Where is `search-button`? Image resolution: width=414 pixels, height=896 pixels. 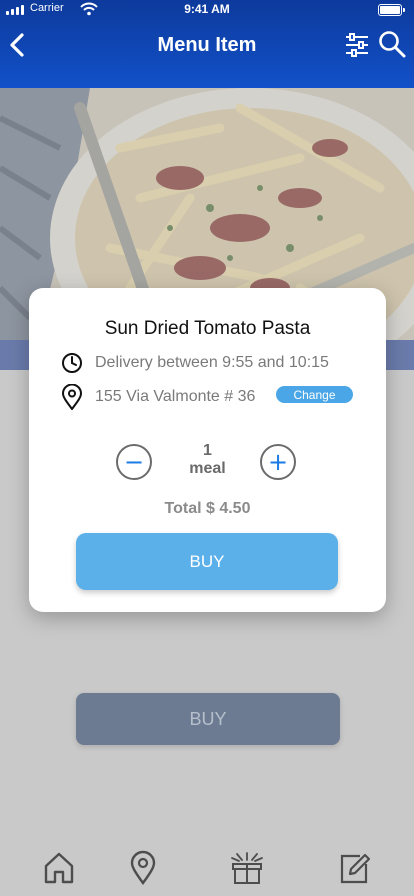
search-button is located at coordinates (392, 44).